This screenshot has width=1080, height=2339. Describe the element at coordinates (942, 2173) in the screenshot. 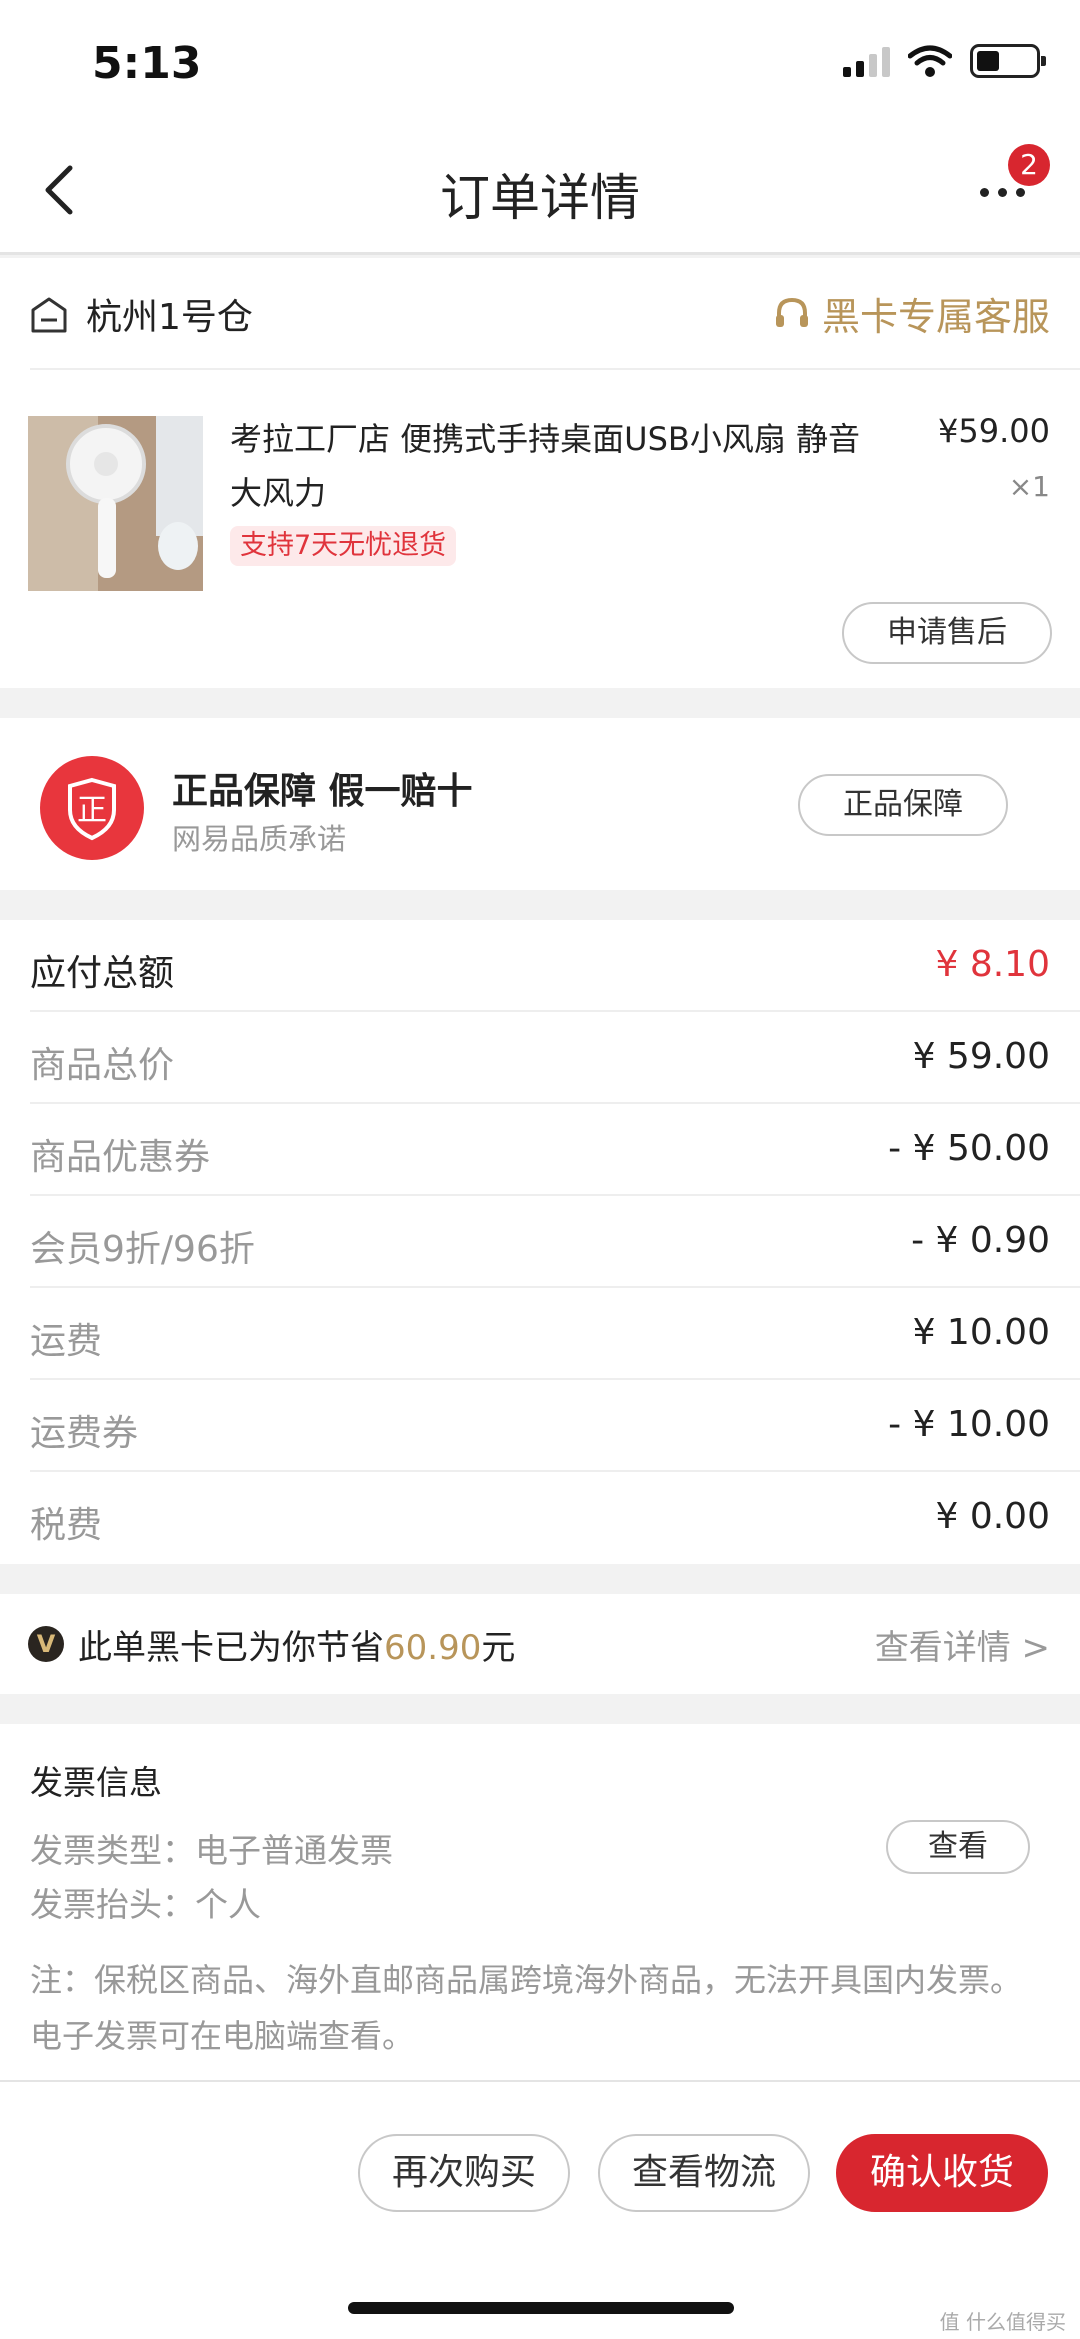

I see `confirm-receipt-button: 确认收货` at that location.